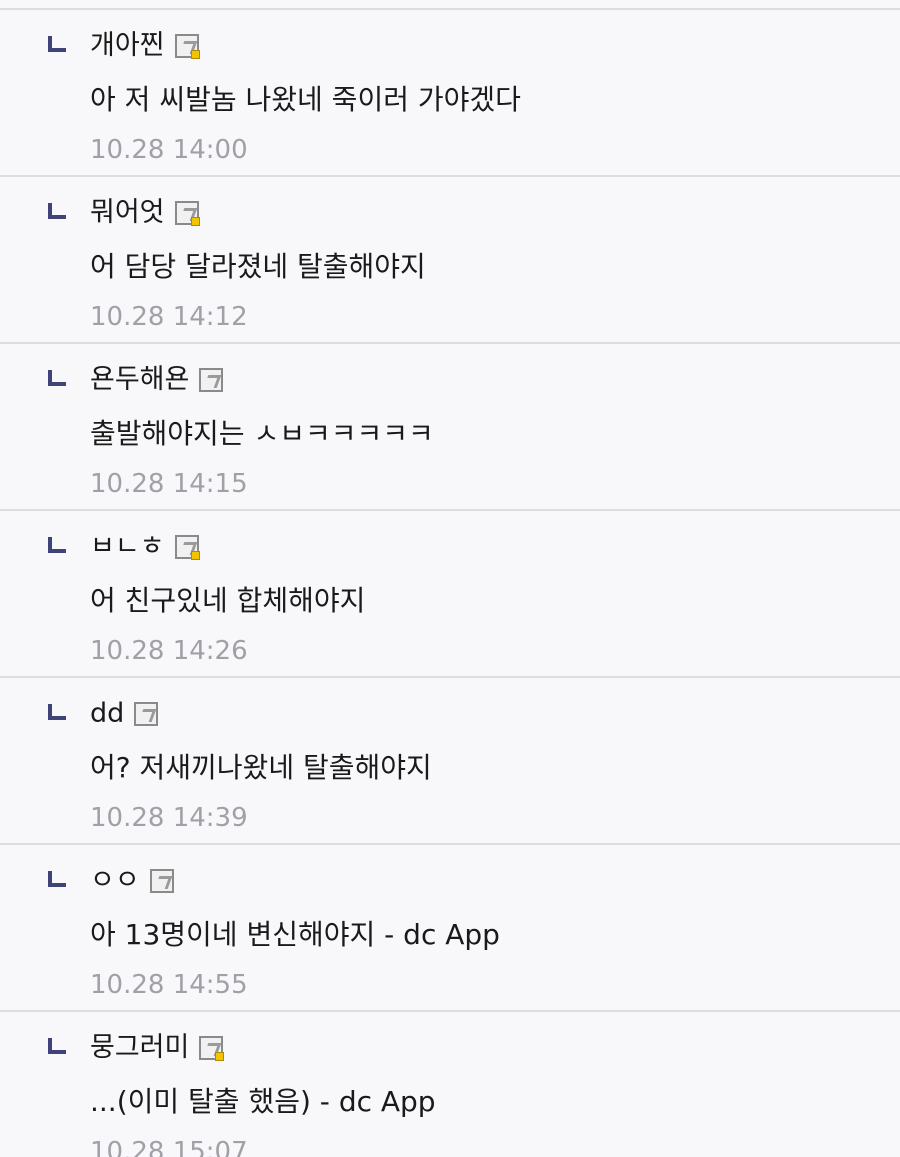  I want to click on nick-row: 뭐어엇, so click(145, 213).